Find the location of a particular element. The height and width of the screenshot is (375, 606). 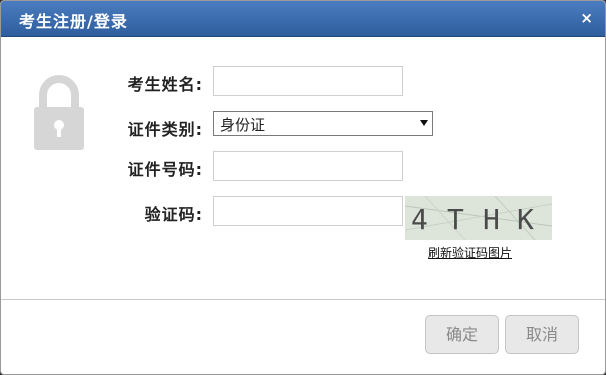

close-icon: × is located at coordinates (586, 18).